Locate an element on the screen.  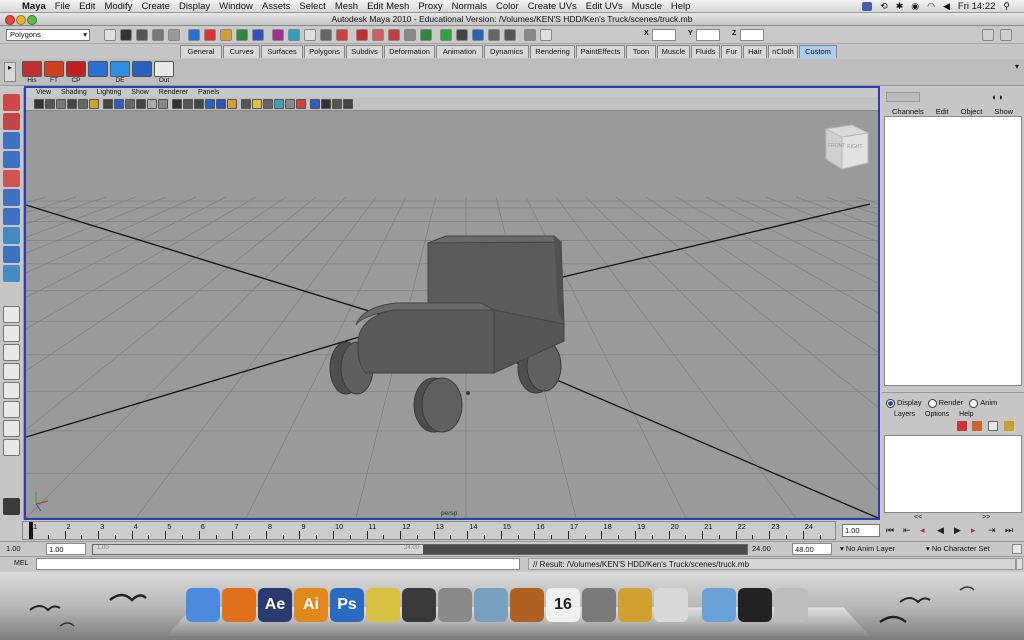
shelf-button-de: DE is located at coordinates (120, 72).